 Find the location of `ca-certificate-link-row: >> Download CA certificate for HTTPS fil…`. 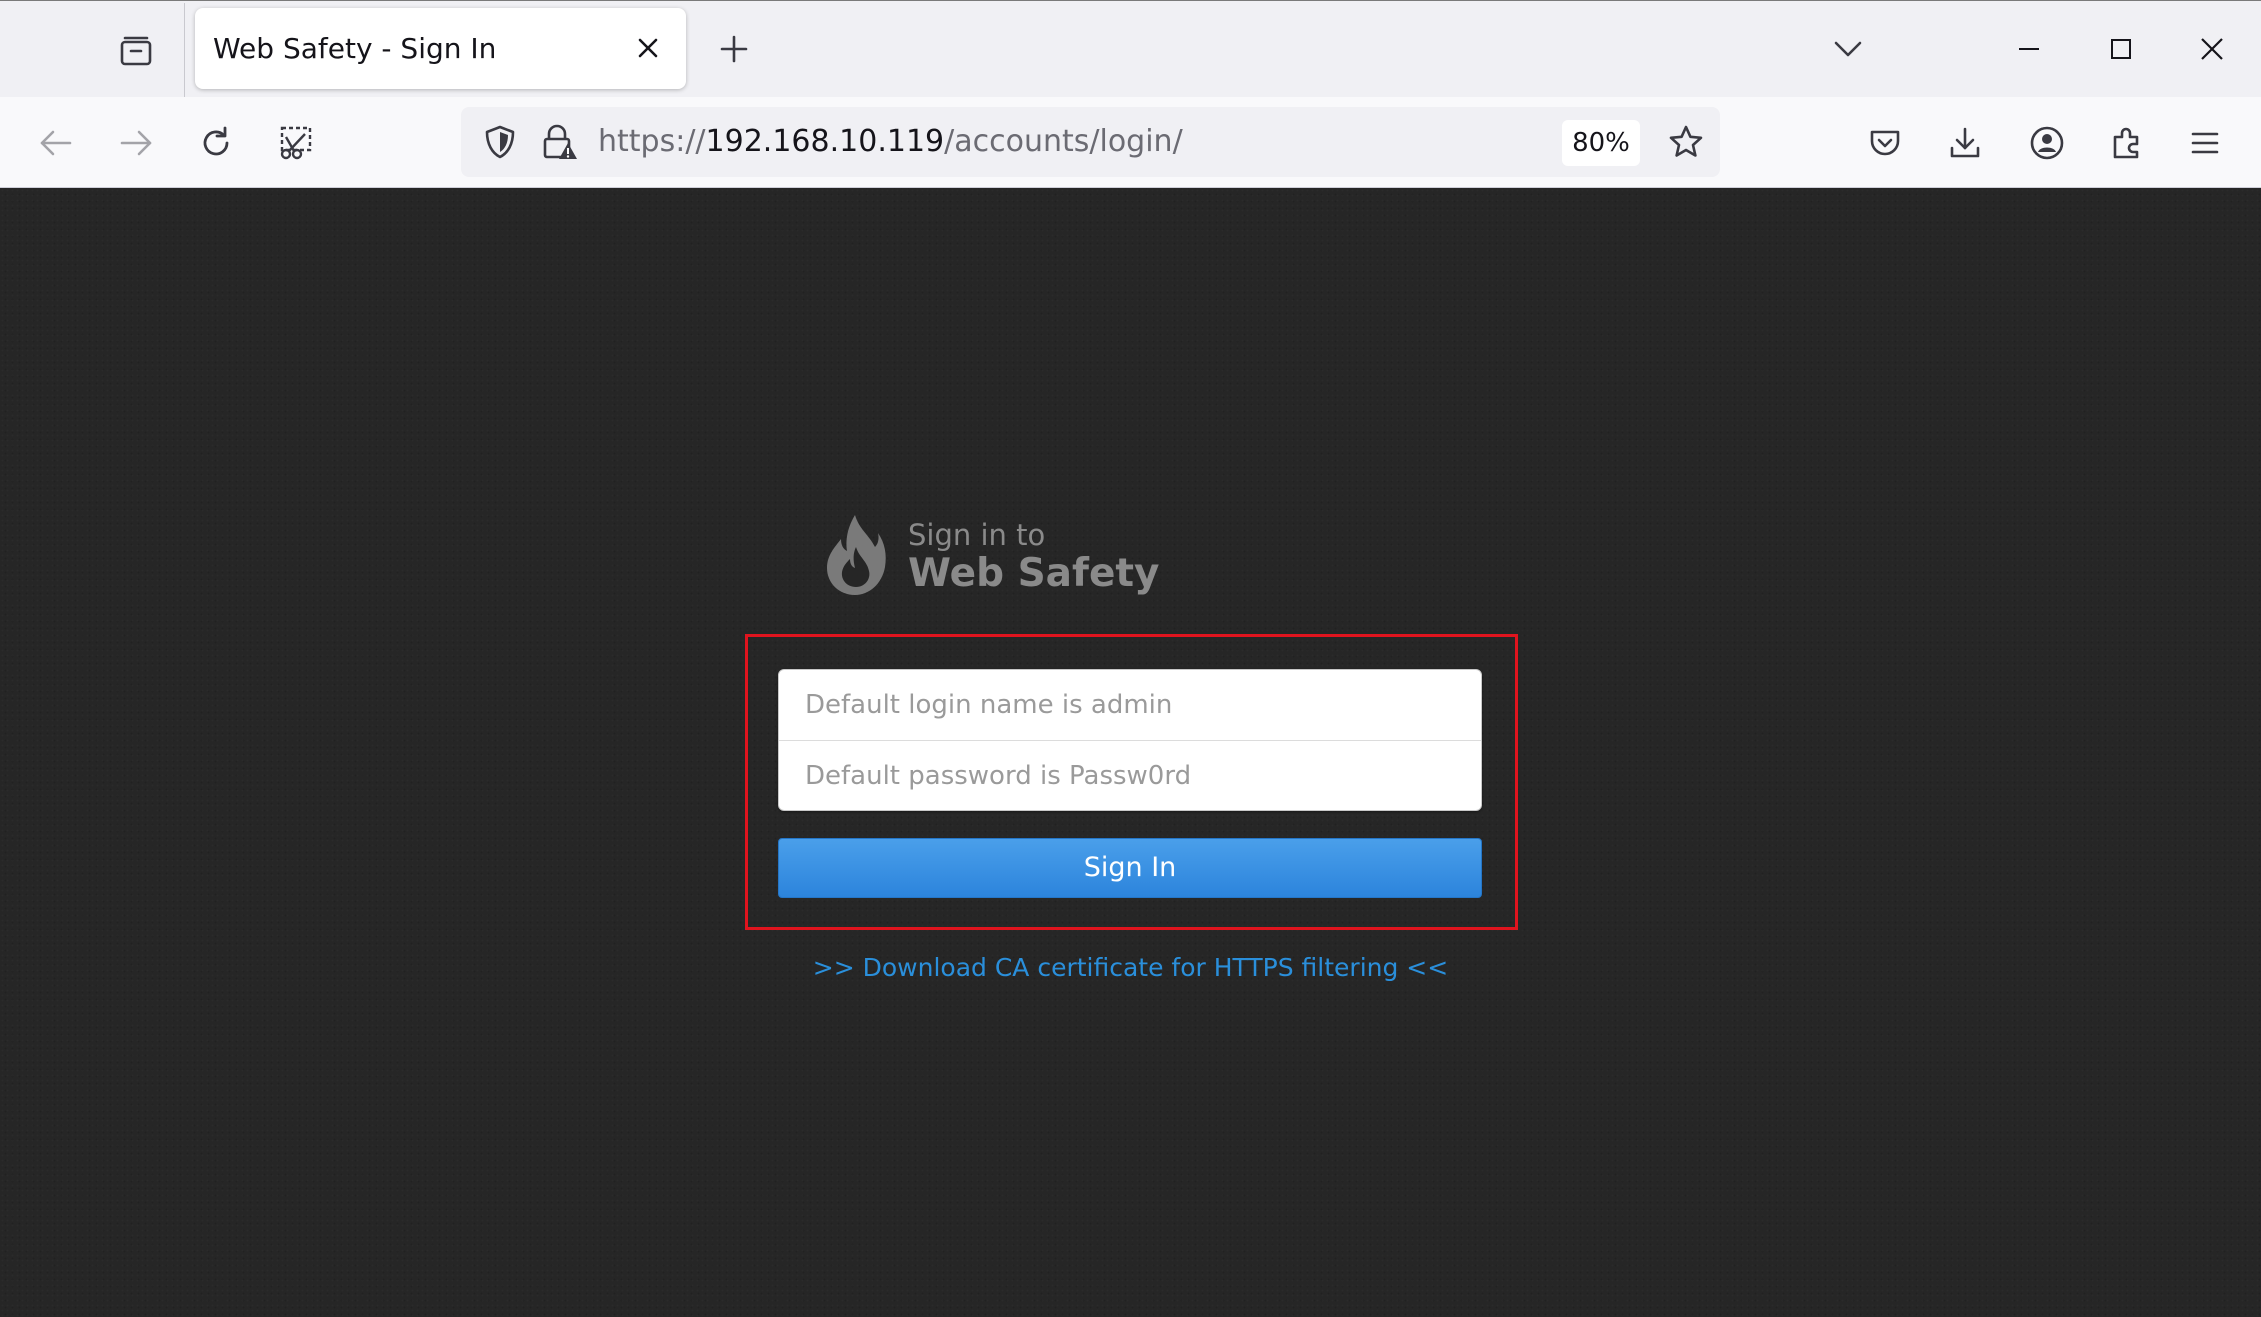

ca-certificate-link-row: >> Download CA certificate for HTTPS fil… is located at coordinates (1130, 967).